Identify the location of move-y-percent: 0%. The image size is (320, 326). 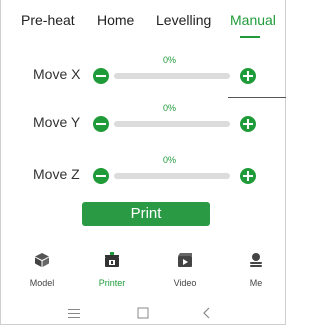
(170, 108).